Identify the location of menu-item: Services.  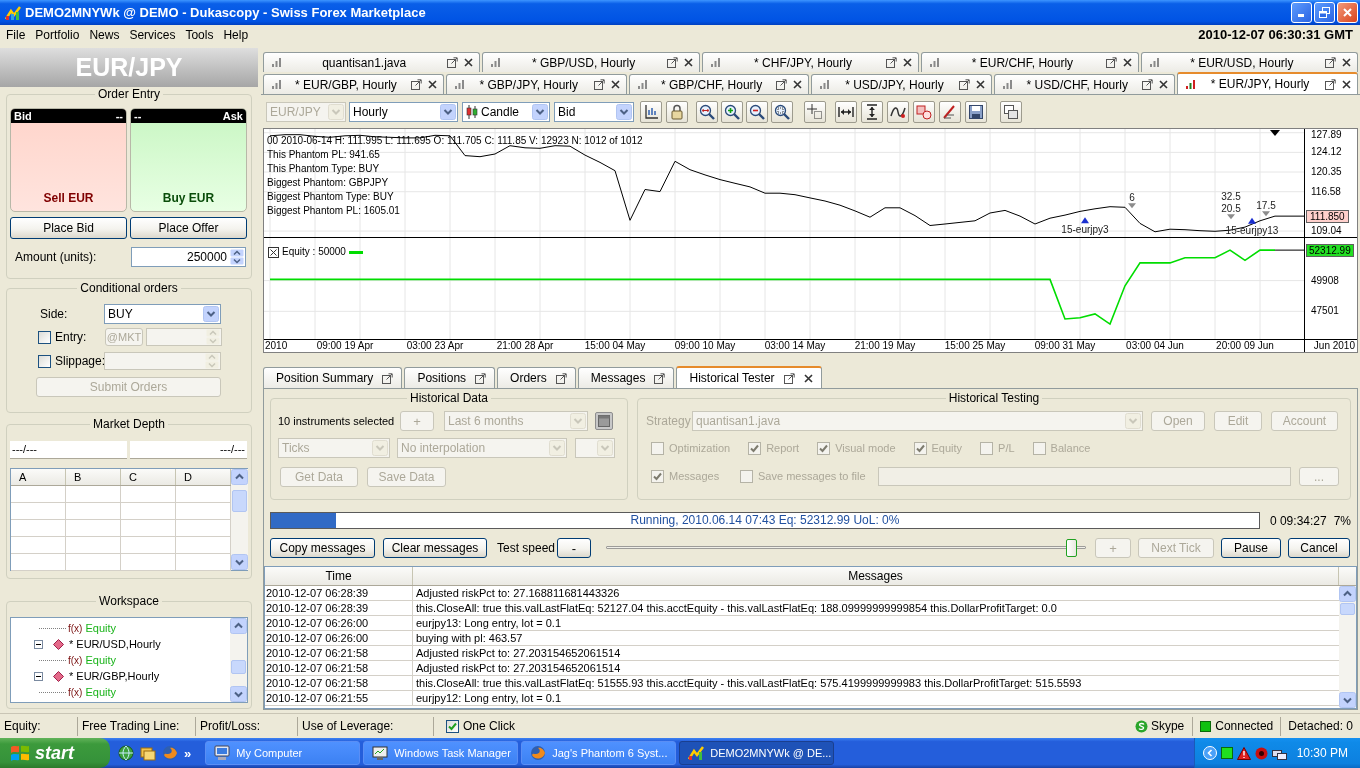
(152, 35).